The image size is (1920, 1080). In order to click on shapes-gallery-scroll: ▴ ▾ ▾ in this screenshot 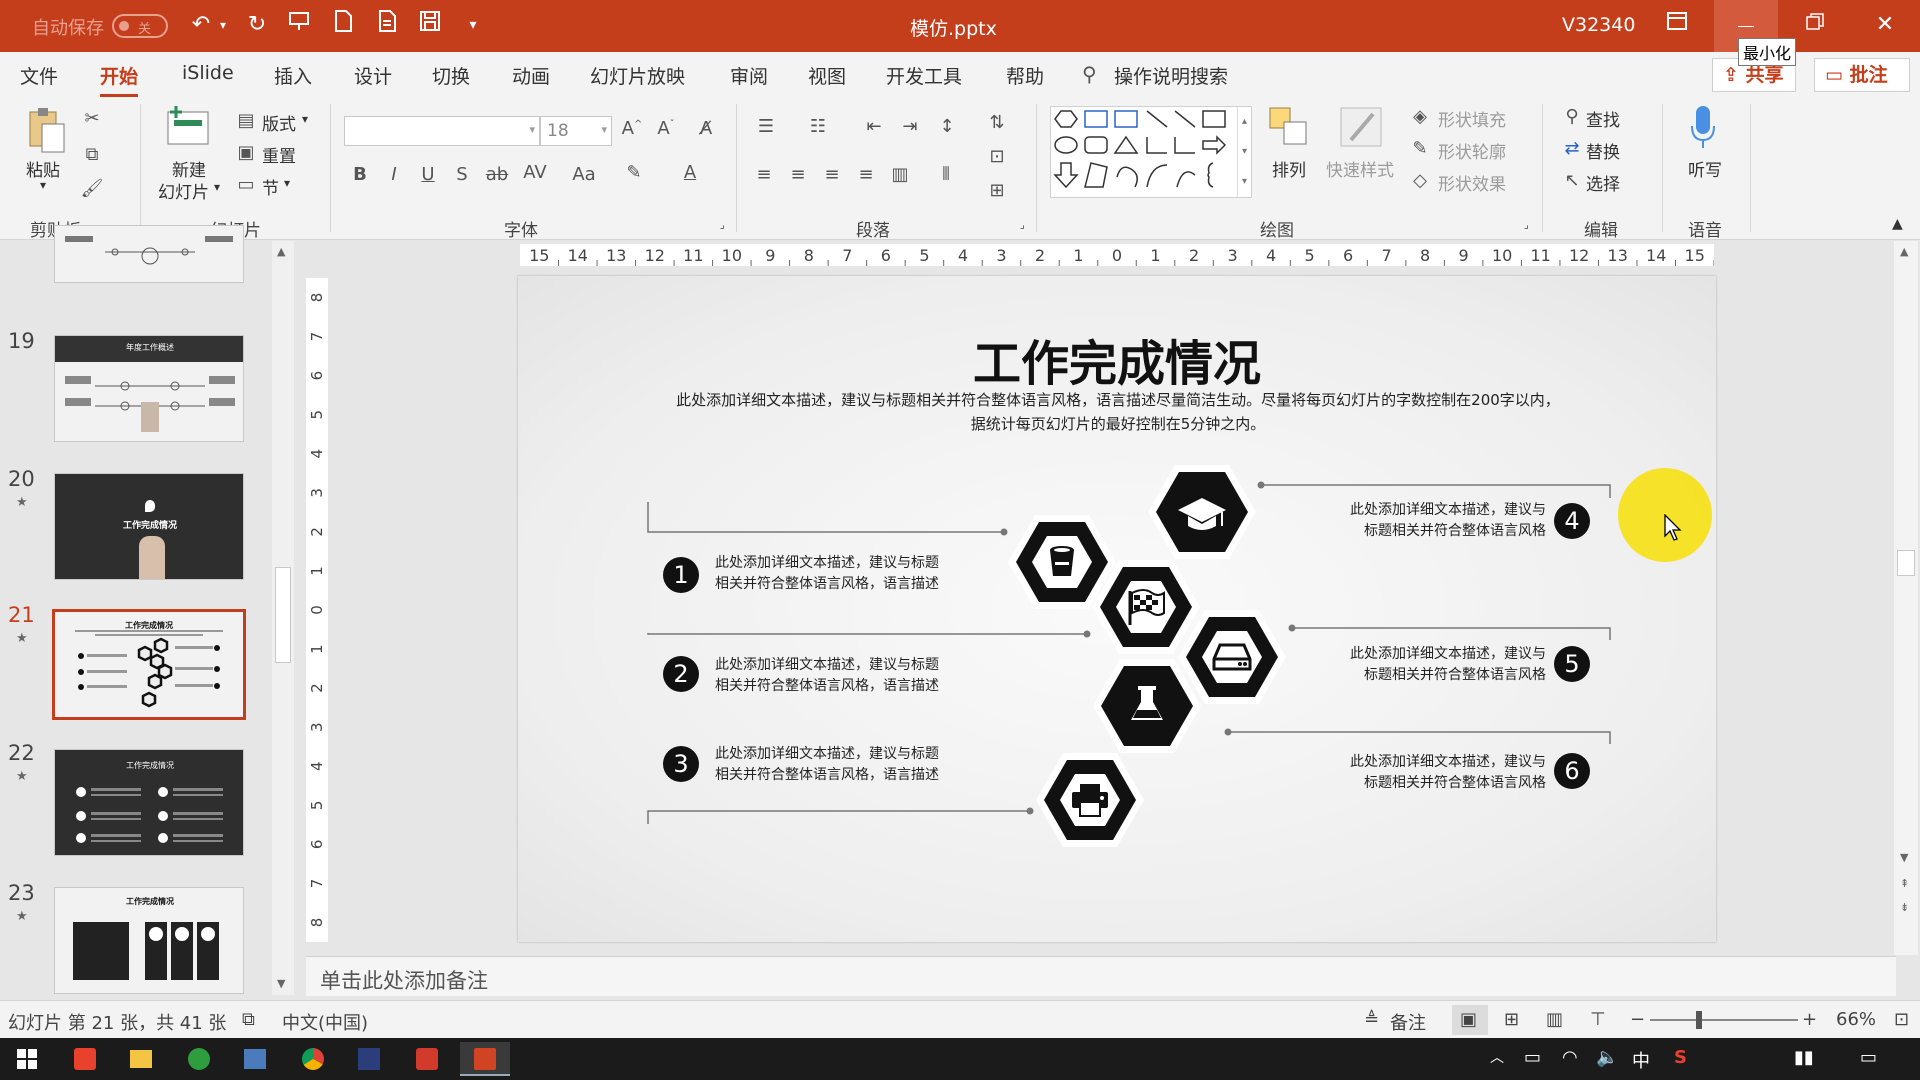, I will do `click(1244, 152)`.